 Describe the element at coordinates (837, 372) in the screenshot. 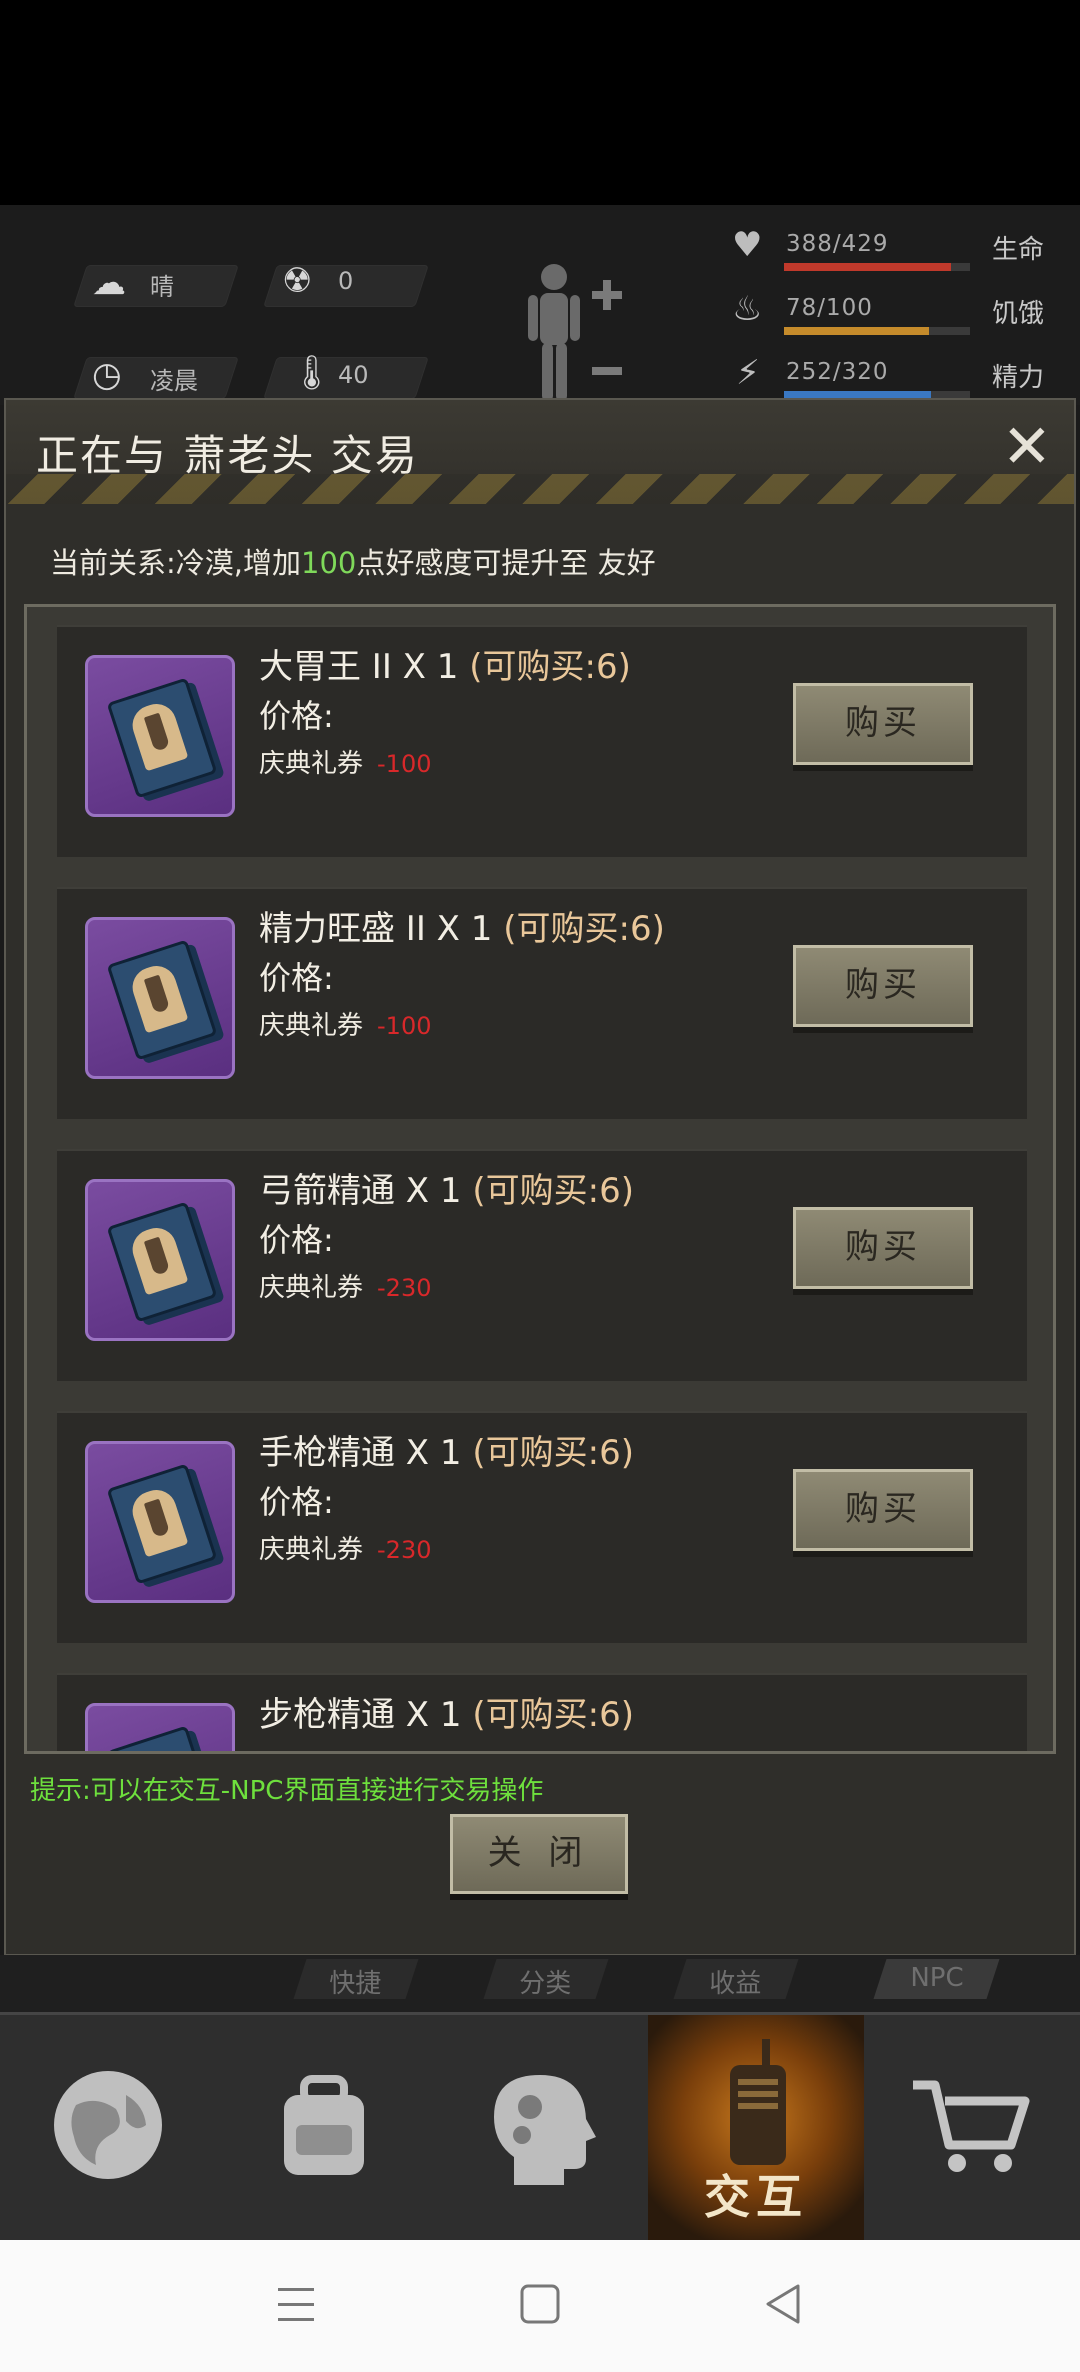

I see `energy-value: 252/320` at that location.